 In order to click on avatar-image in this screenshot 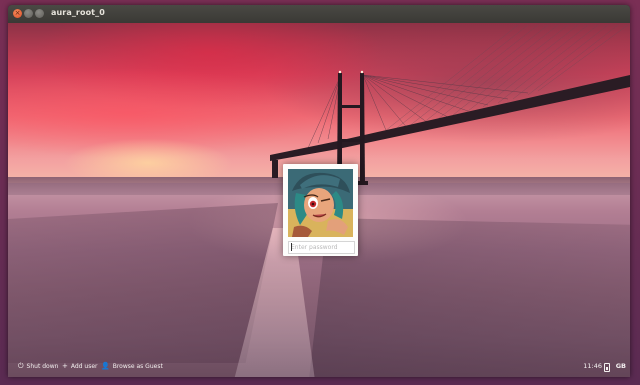, I will do `click(320, 203)`.